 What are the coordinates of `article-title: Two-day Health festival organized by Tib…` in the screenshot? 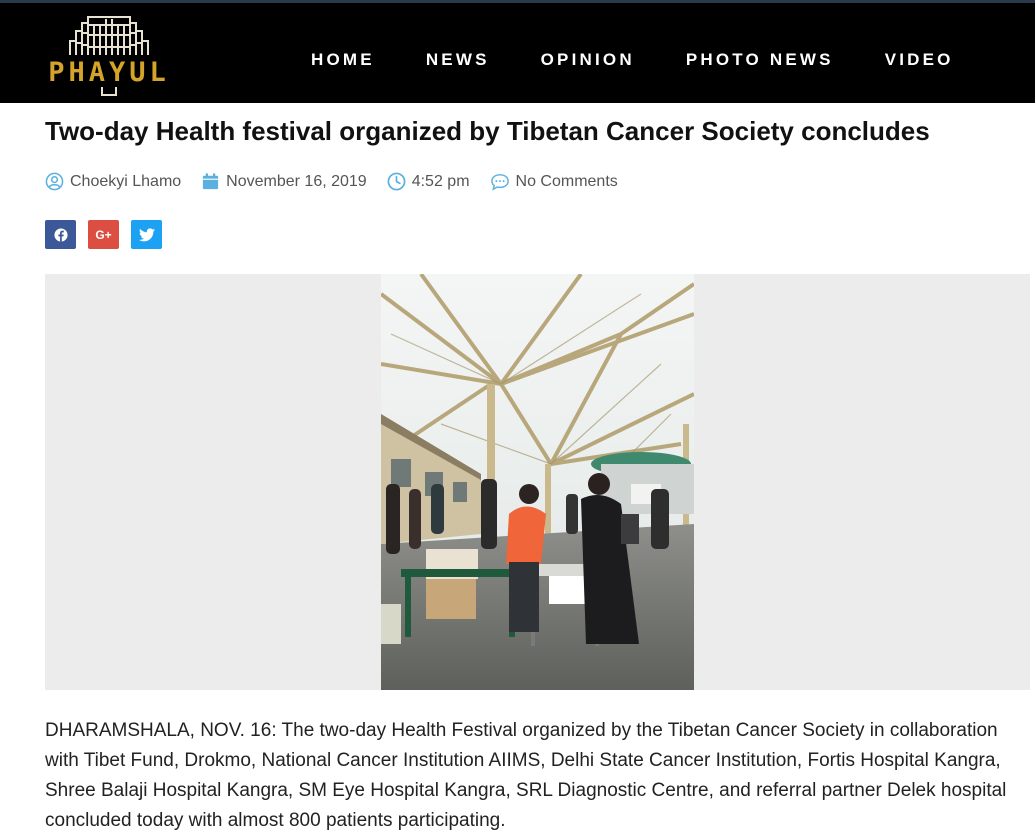 It's located at (487, 131).